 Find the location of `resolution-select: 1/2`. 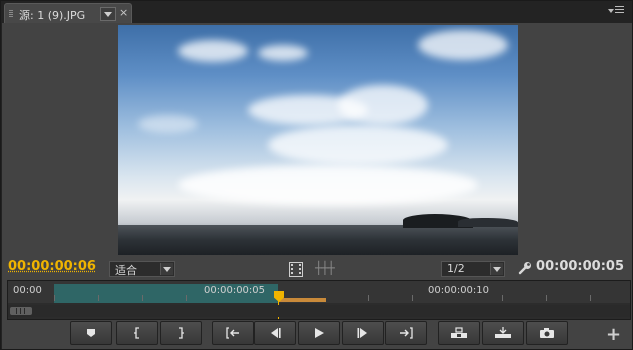

resolution-select: 1/2 is located at coordinates (473, 269).